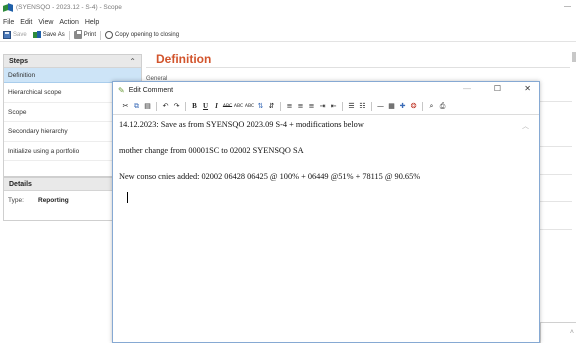  Describe the element at coordinates (362, 106) in the screenshot. I see `numbering-icon: ☷` at that location.